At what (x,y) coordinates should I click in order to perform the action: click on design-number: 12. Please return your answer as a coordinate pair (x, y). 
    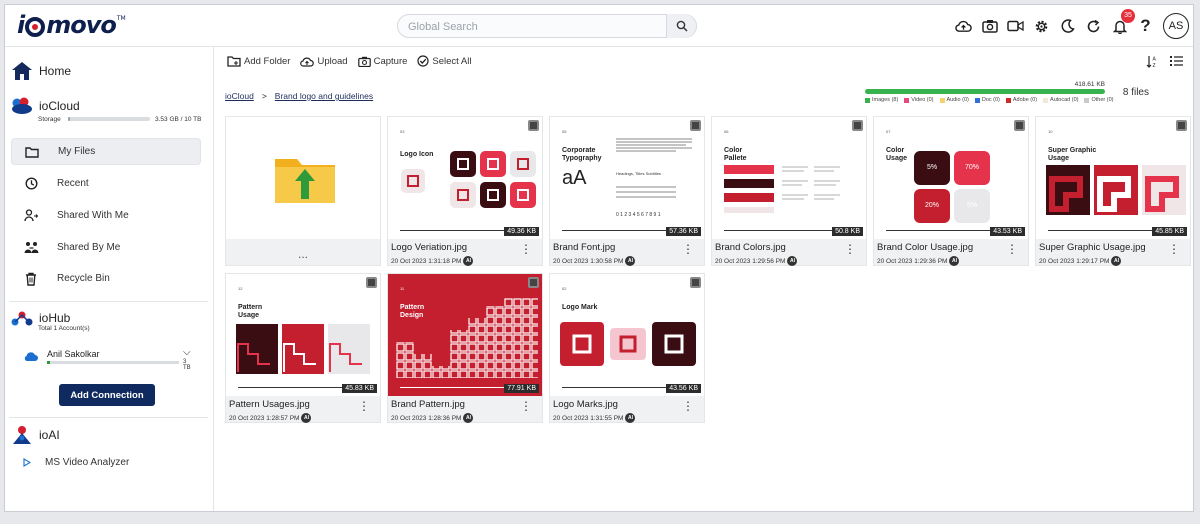
    Looking at the image, I should click on (240, 288).